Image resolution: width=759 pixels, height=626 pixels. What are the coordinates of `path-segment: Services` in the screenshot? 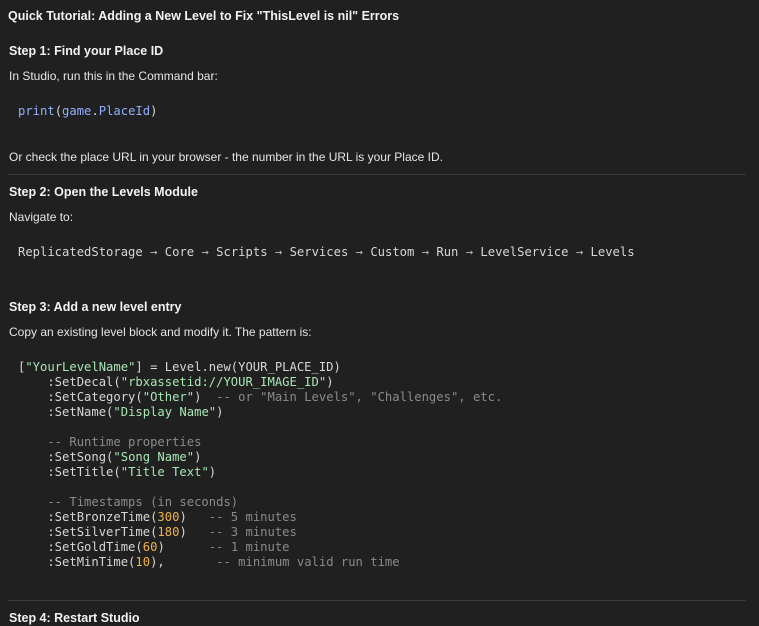 It's located at (319, 252).